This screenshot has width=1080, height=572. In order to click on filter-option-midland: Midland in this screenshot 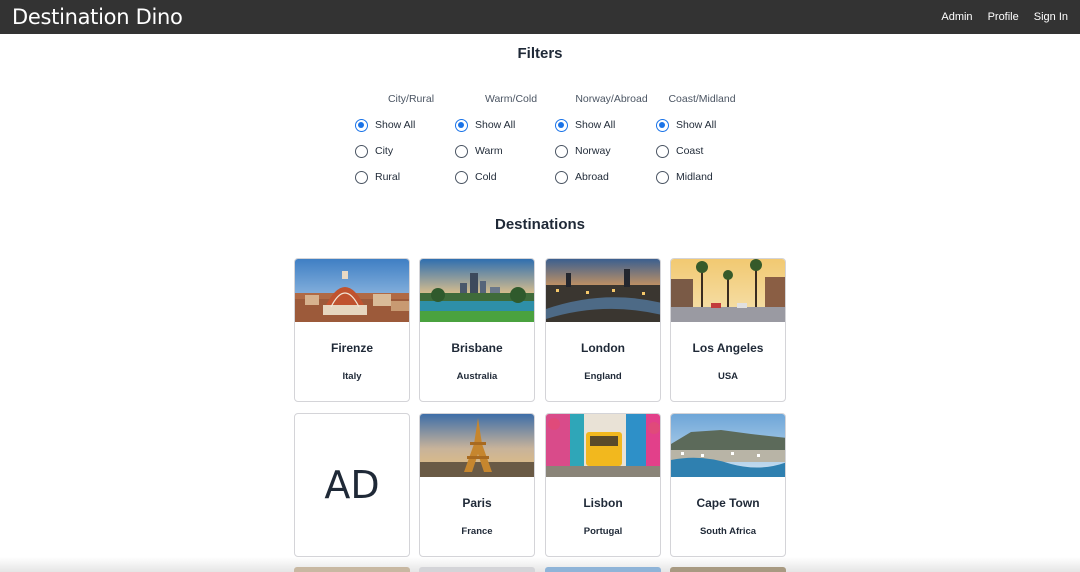, I will do `click(696, 177)`.